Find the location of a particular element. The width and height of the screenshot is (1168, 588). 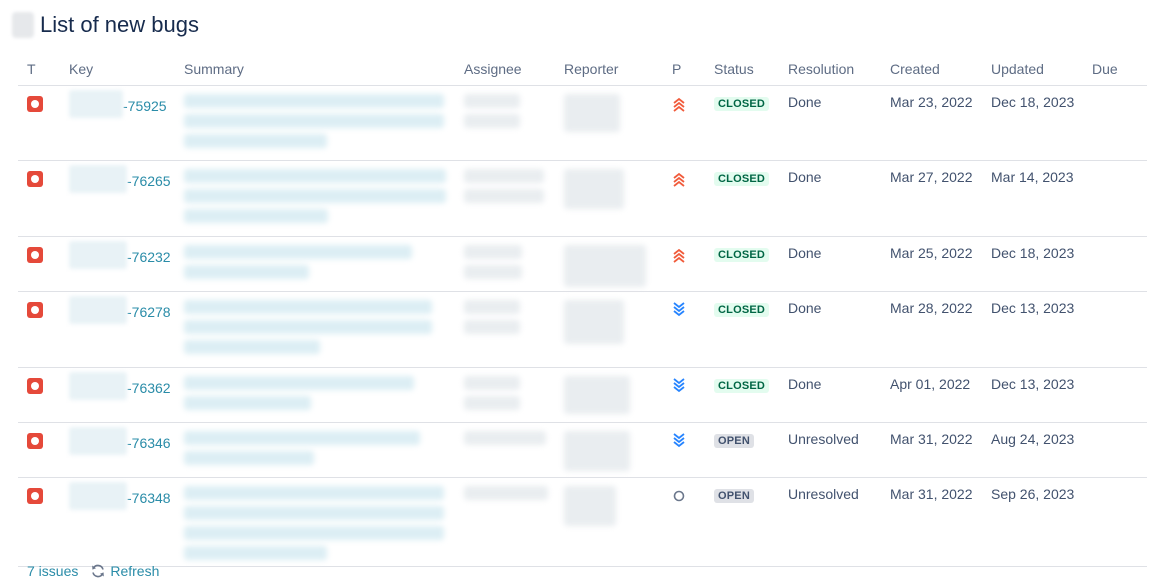

resolution-cell: Unresolved is located at coordinates (831, 522).